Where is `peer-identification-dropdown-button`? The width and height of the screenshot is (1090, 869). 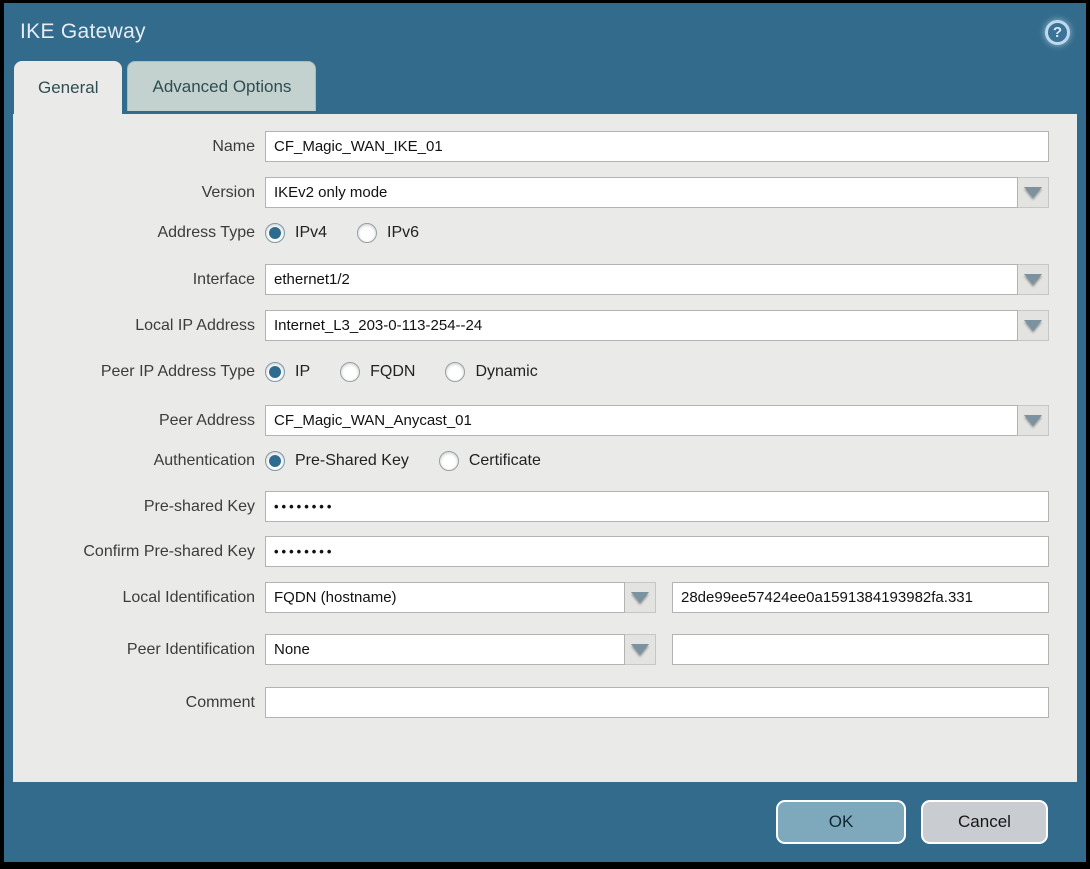
peer-identification-dropdown-button is located at coordinates (640, 649).